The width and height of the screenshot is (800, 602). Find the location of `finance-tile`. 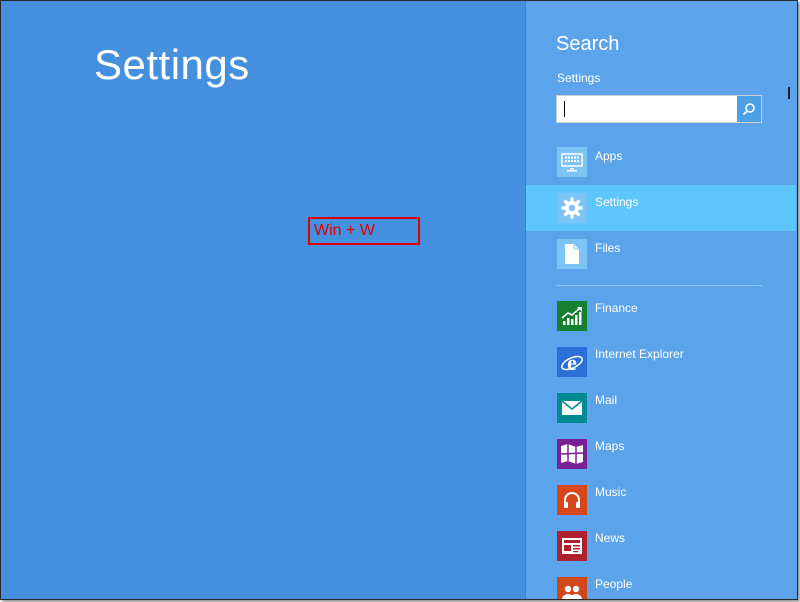

finance-tile is located at coordinates (572, 316).